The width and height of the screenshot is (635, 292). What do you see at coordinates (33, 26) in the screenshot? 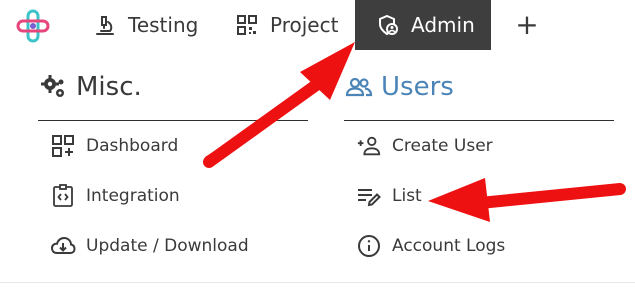
I see `app-logo-icon` at bounding box center [33, 26].